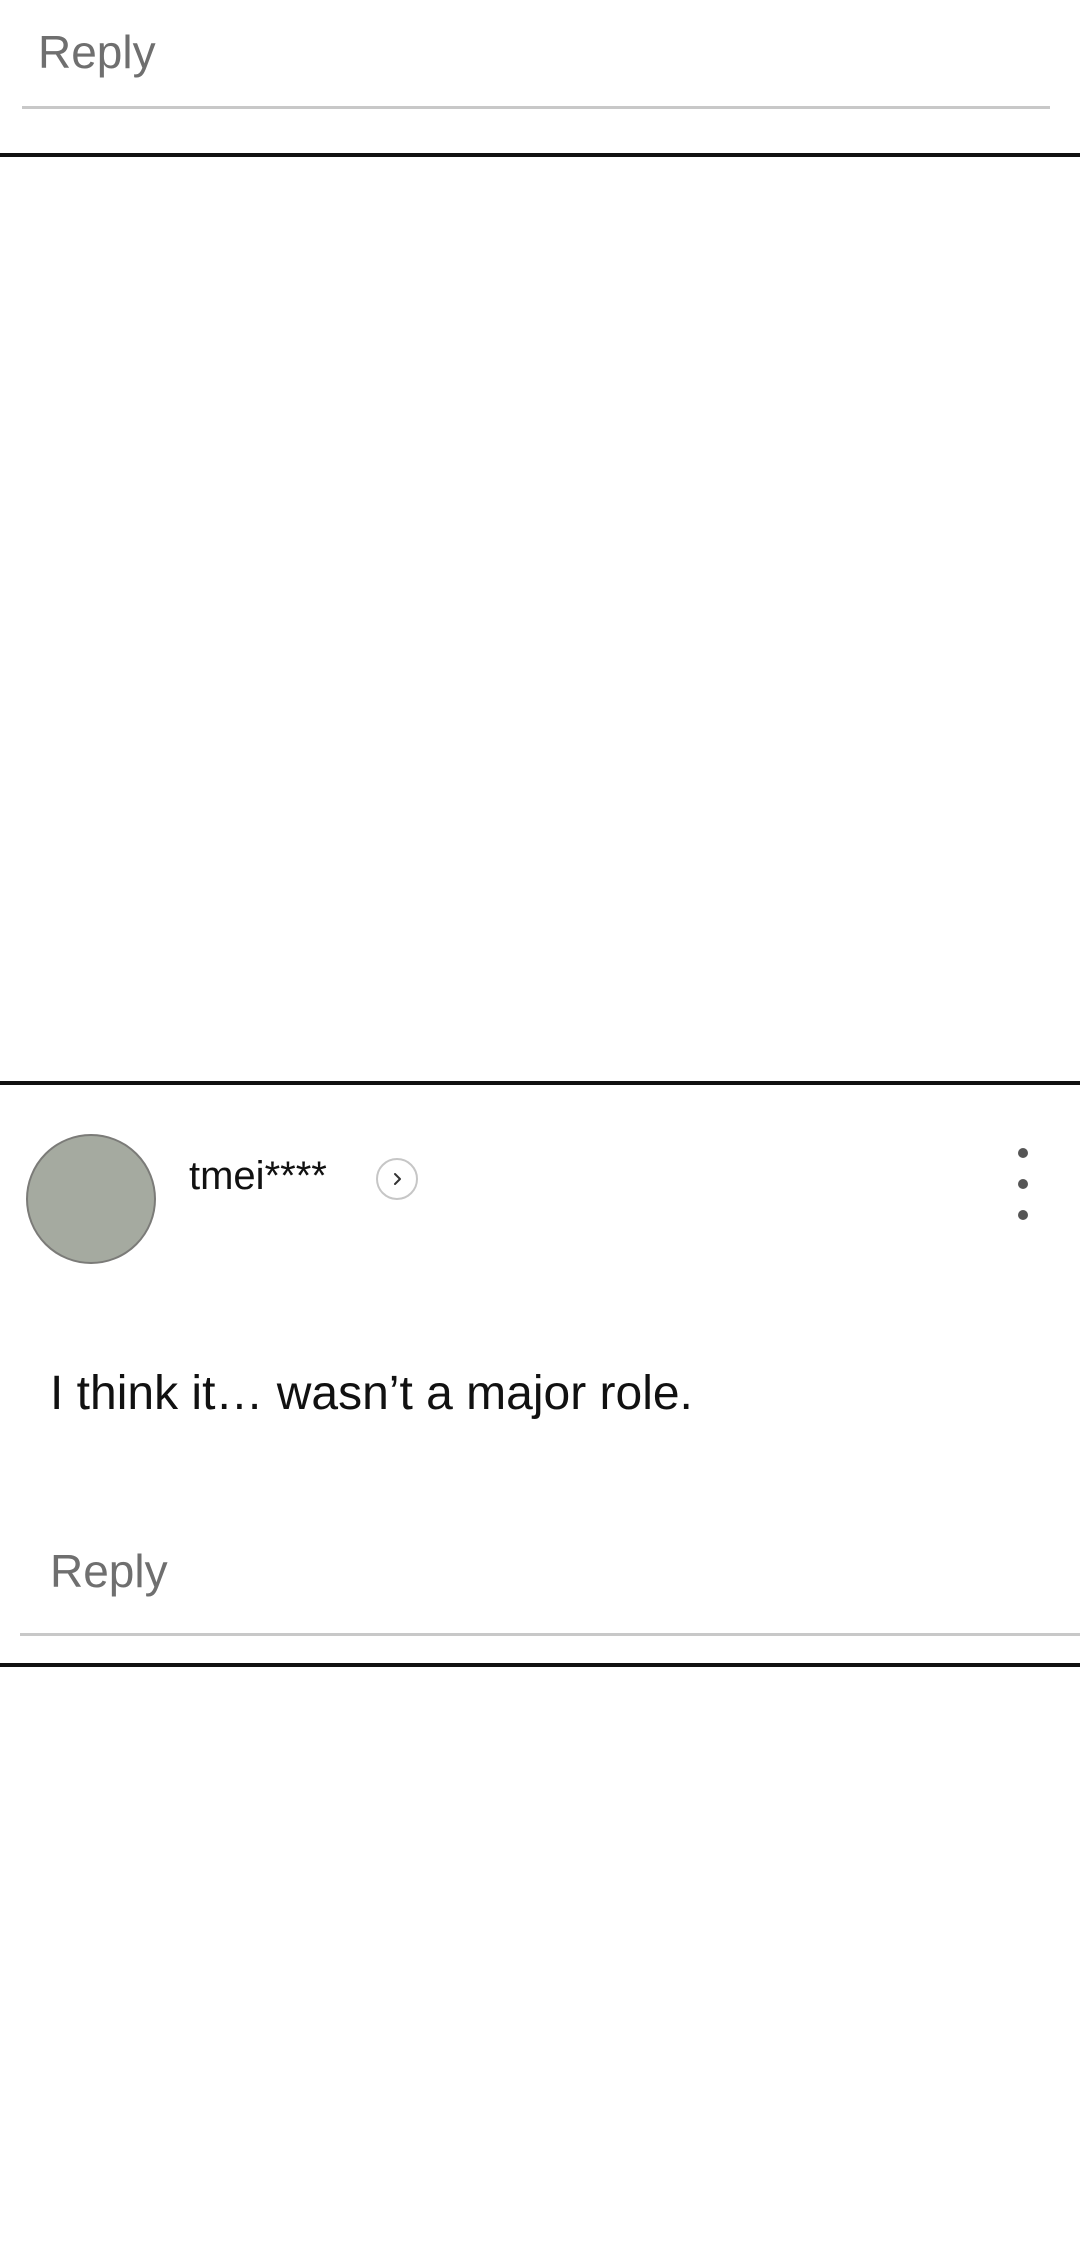  I want to click on profile-link-button, so click(397, 1179).